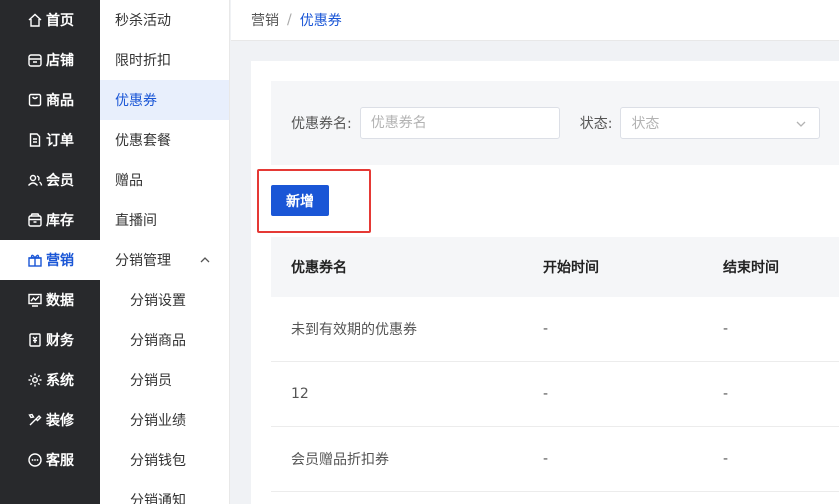 The width and height of the screenshot is (839, 504). Describe the element at coordinates (633, 267) in the screenshot. I see `column-header-start-time: 开始时间` at that location.